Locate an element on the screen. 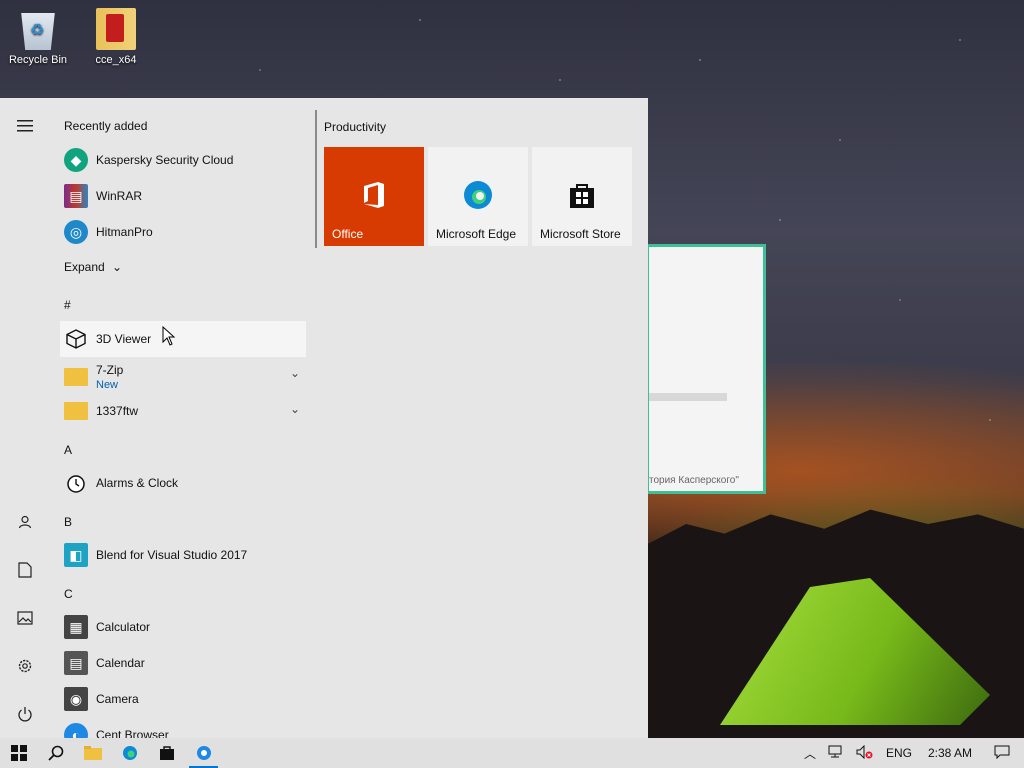 The height and width of the screenshot is (768, 1024). tile-group-title: Productivity is located at coordinates (355, 127).